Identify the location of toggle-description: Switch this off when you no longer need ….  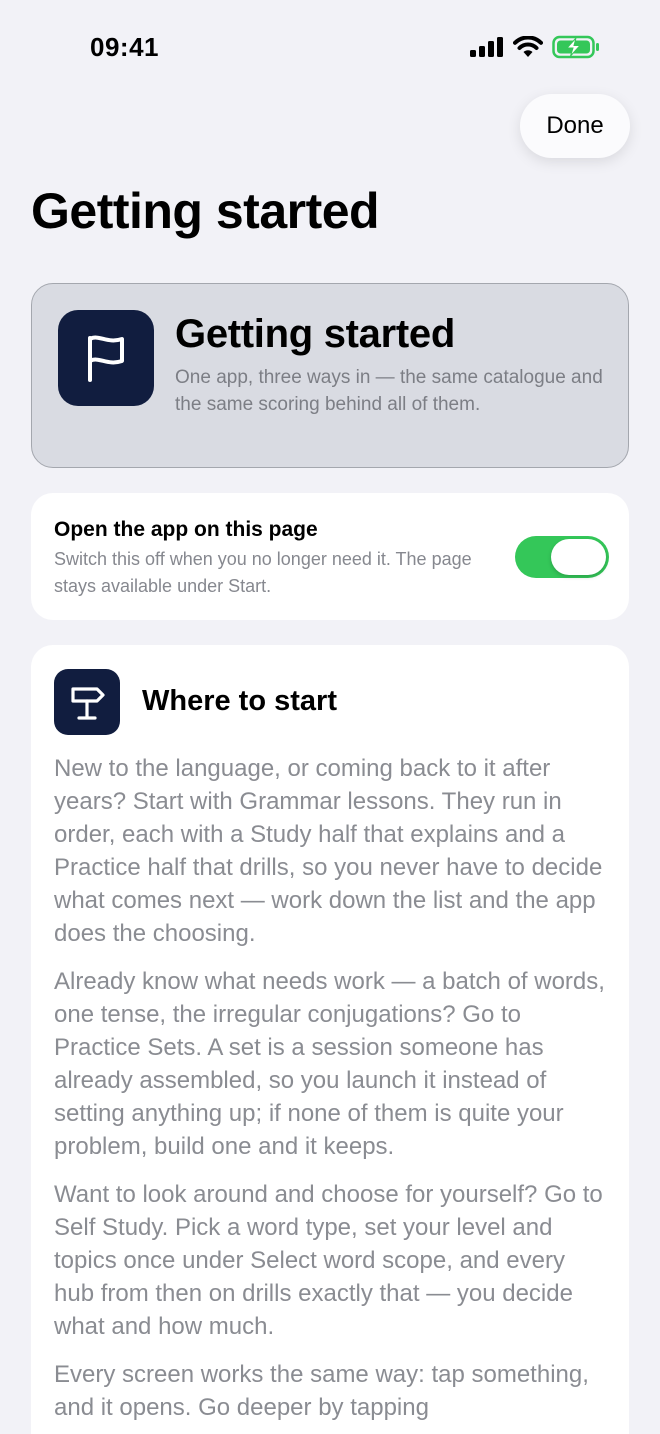
(263, 572).